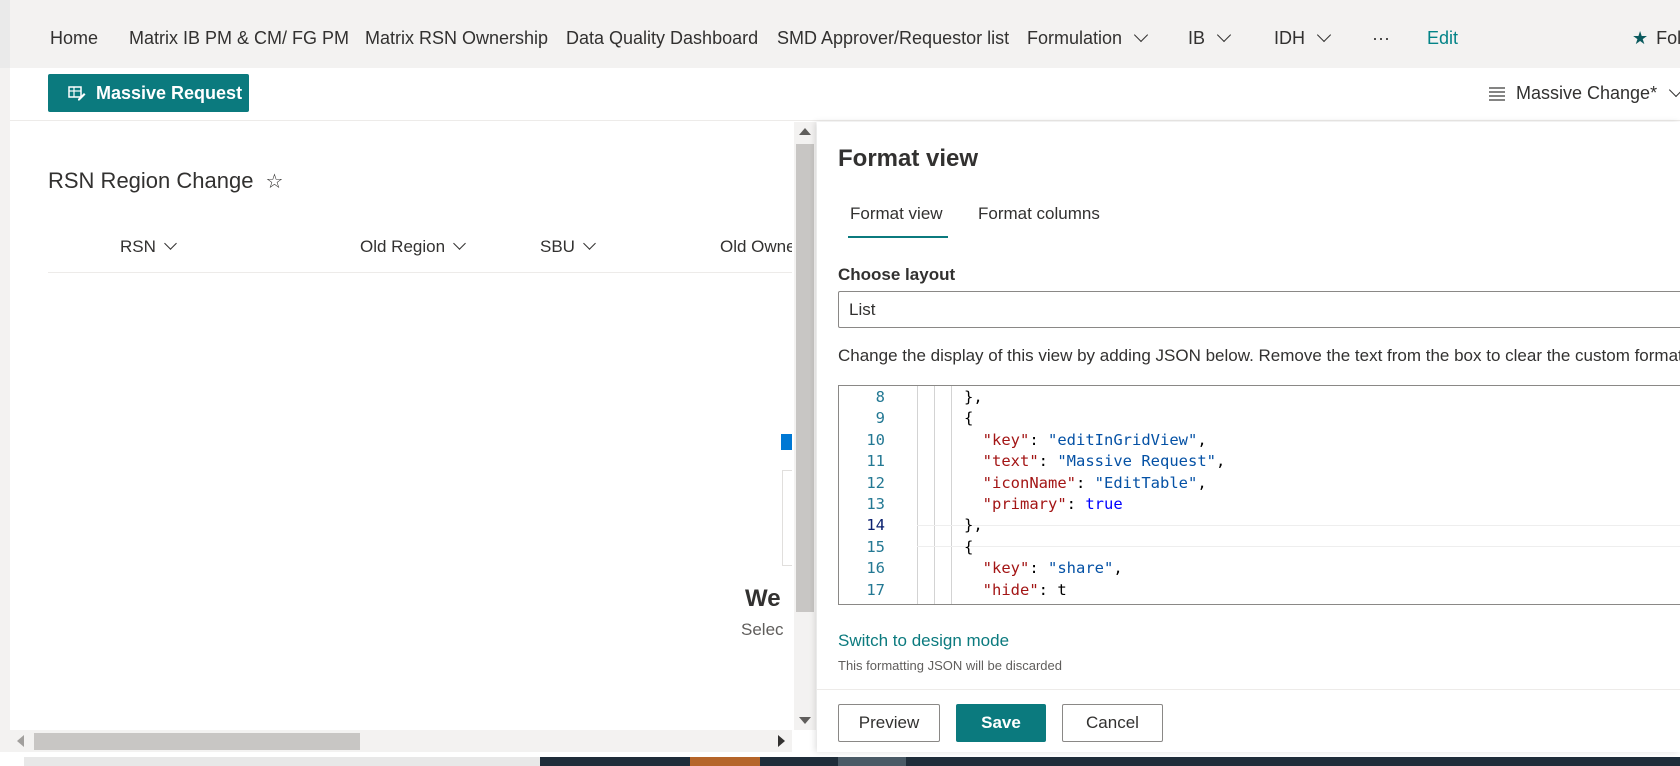 The width and height of the screenshot is (1680, 766). I want to click on discard-note: This formatting JSON will be discarded, so click(950, 665).